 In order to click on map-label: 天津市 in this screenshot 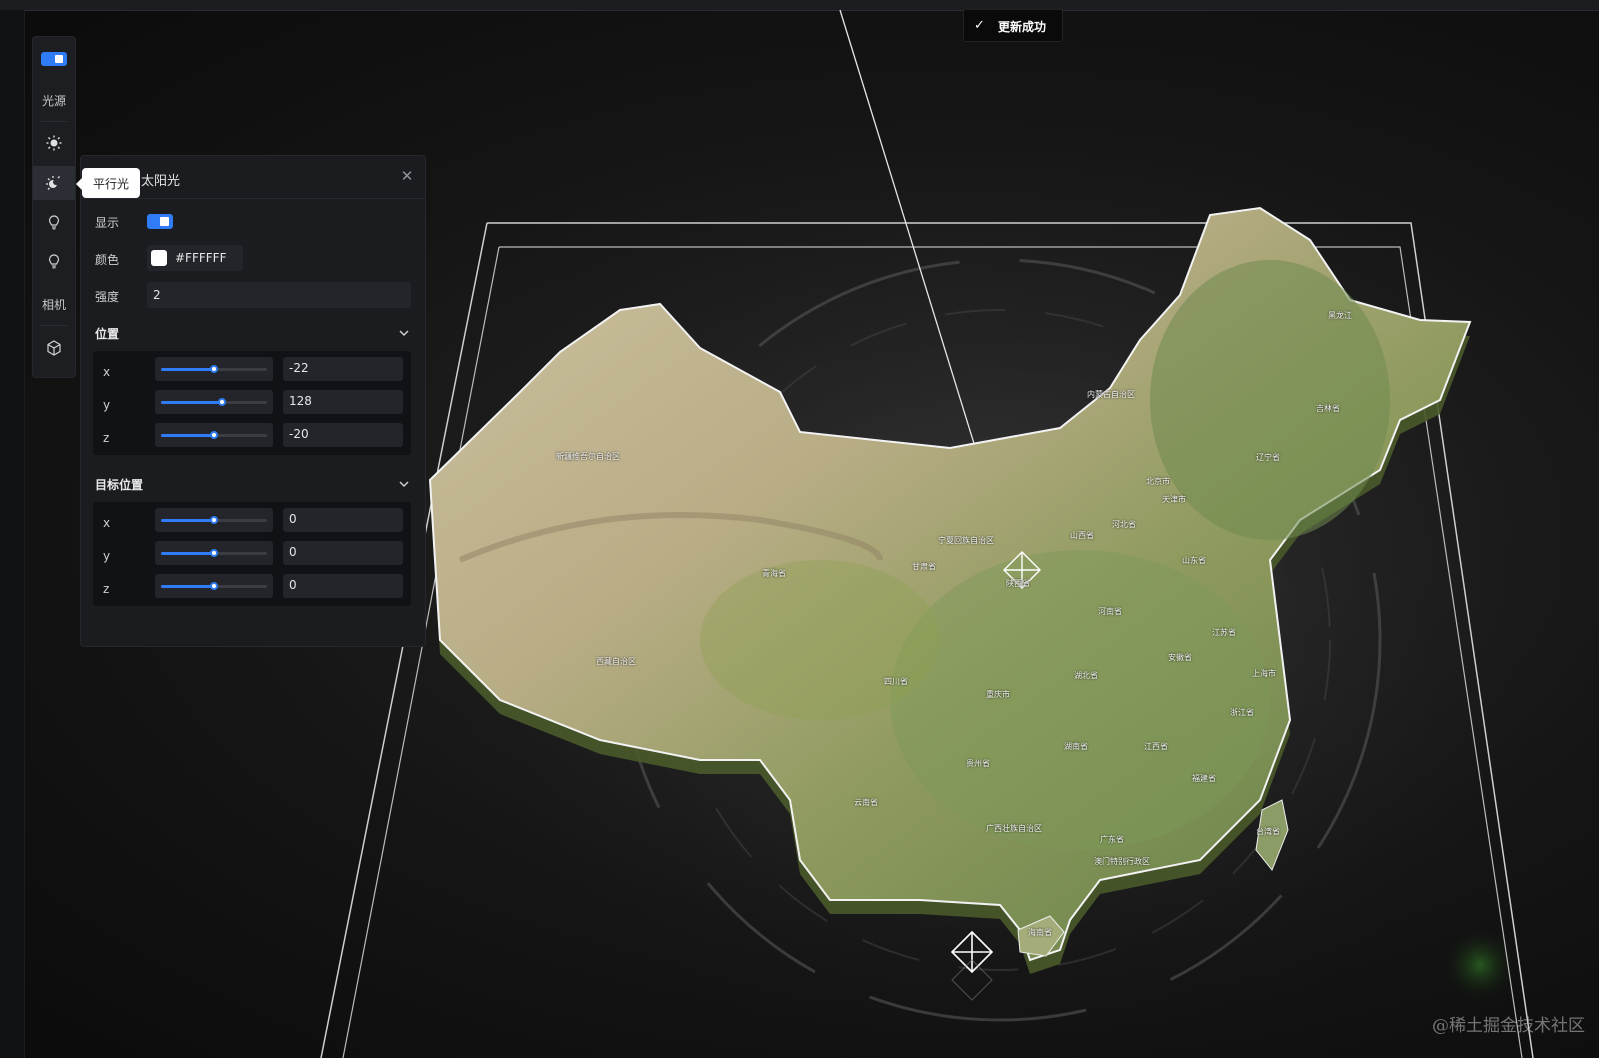, I will do `click(1174, 499)`.